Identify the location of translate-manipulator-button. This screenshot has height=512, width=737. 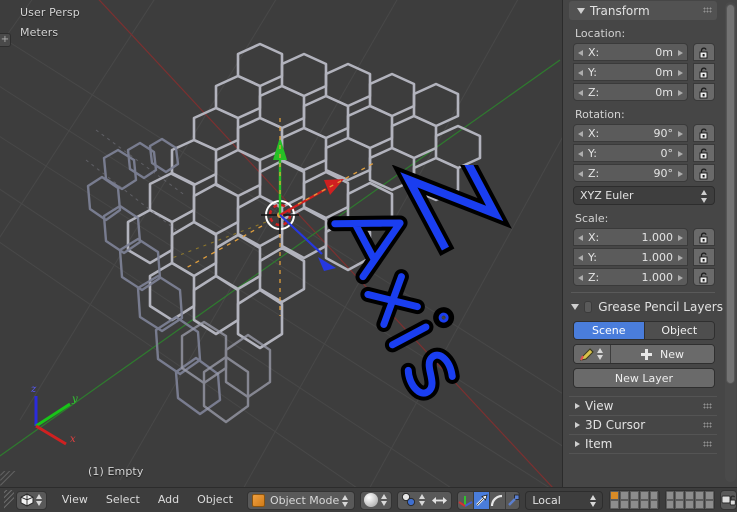
(480, 500).